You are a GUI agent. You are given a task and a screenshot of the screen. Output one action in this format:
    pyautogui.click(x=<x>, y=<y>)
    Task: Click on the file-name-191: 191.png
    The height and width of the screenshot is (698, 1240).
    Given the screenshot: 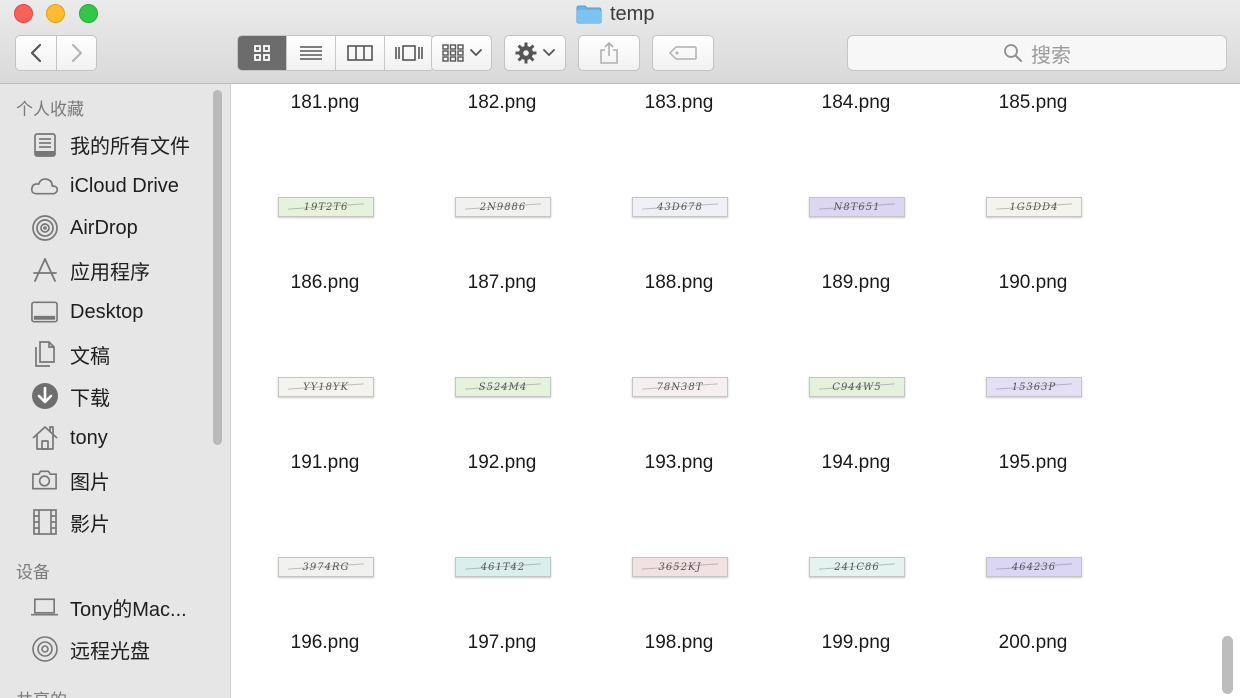 What is the action you would take?
    pyautogui.click(x=325, y=463)
    